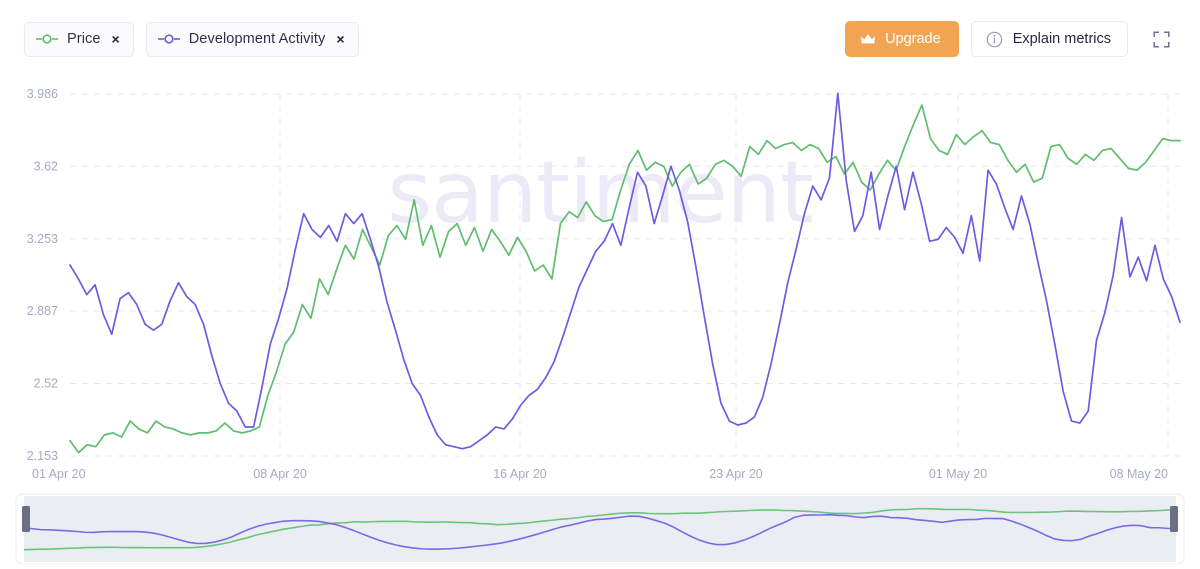 The image size is (1200, 569). Describe the element at coordinates (994, 39) in the screenshot. I see `info-circle-icon` at that location.